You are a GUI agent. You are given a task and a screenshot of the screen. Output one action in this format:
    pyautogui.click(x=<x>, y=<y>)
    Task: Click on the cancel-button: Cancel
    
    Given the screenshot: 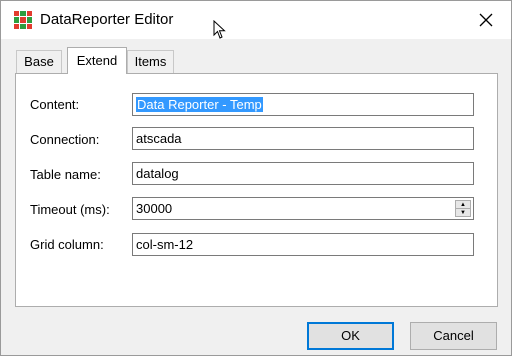 What is the action you would take?
    pyautogui.click(x=453, y=336)
    